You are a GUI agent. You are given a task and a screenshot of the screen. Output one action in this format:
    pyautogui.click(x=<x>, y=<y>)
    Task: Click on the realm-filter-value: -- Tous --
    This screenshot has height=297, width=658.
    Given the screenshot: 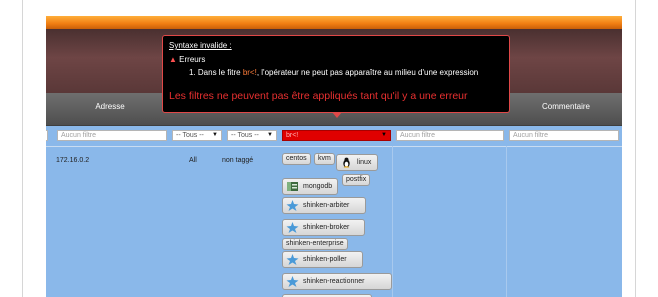 What is the action you would take?
    pyautogui.click(x=190, y=135)
    